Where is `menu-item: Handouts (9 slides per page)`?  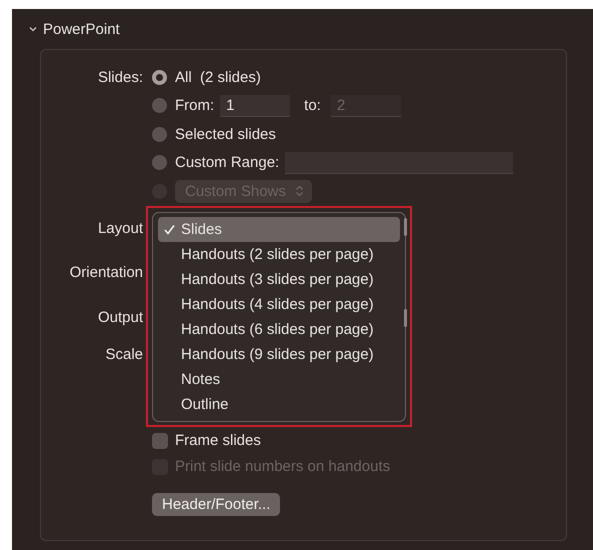 menu-item: Handouts (9 slides per page) is located at coordinates (279, 354).